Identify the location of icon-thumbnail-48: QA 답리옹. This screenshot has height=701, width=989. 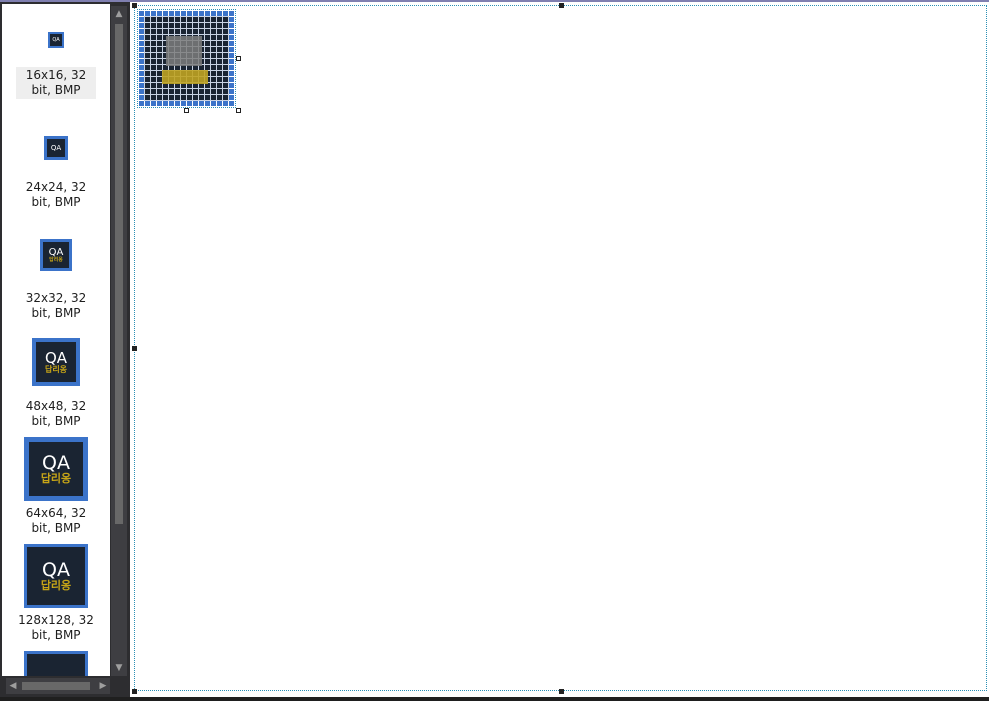
(56, 362).